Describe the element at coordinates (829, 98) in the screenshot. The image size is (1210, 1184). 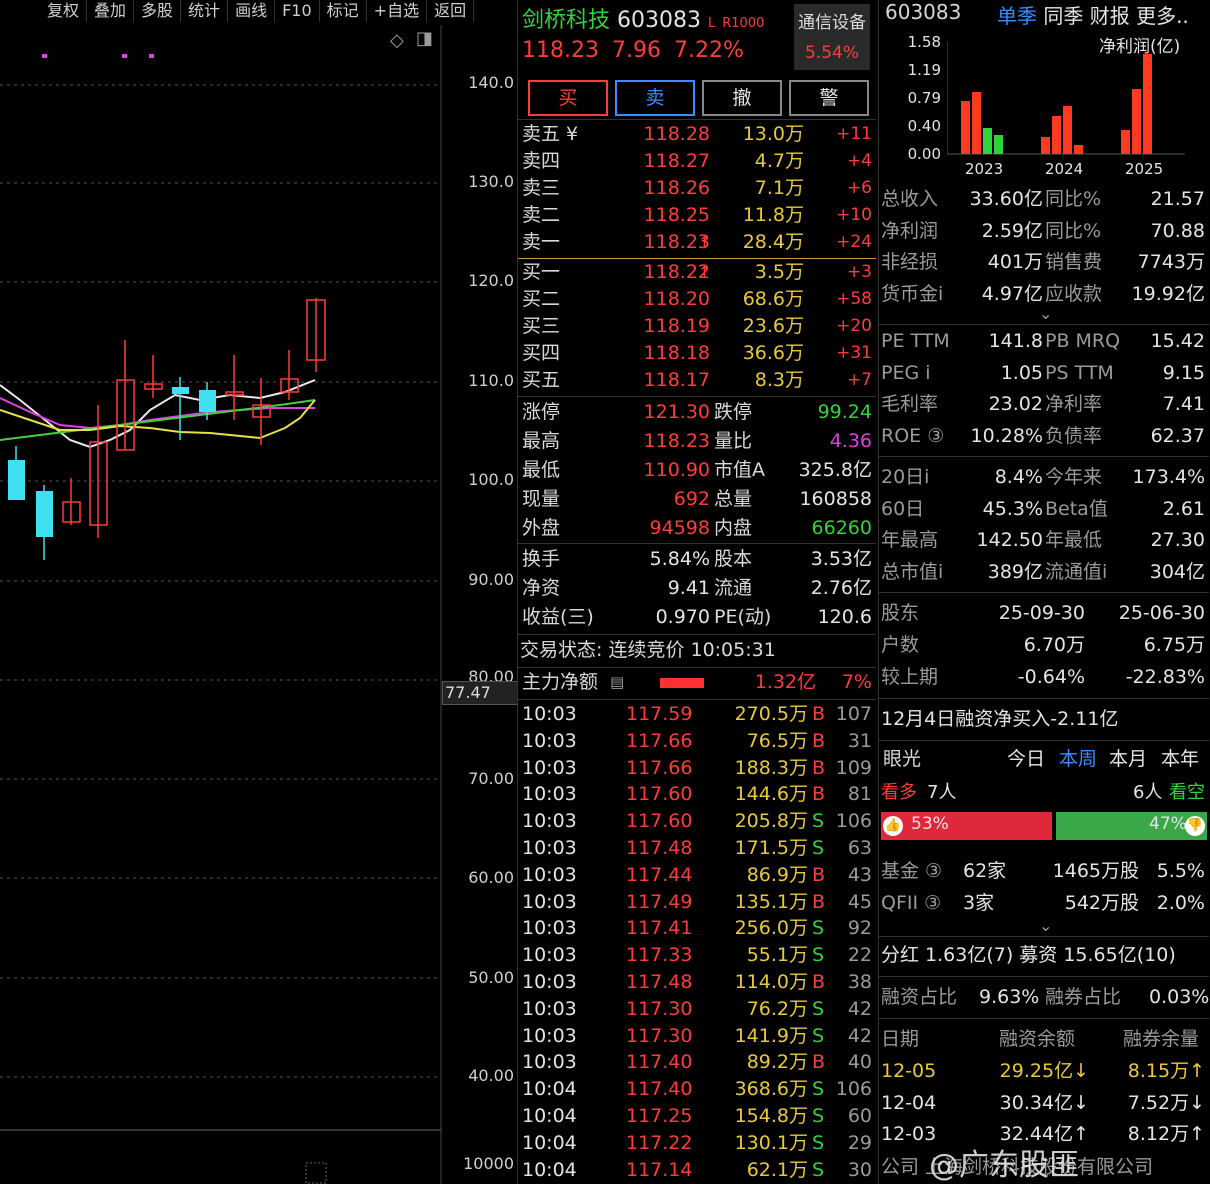
I see `alert-button: 警` at that location.